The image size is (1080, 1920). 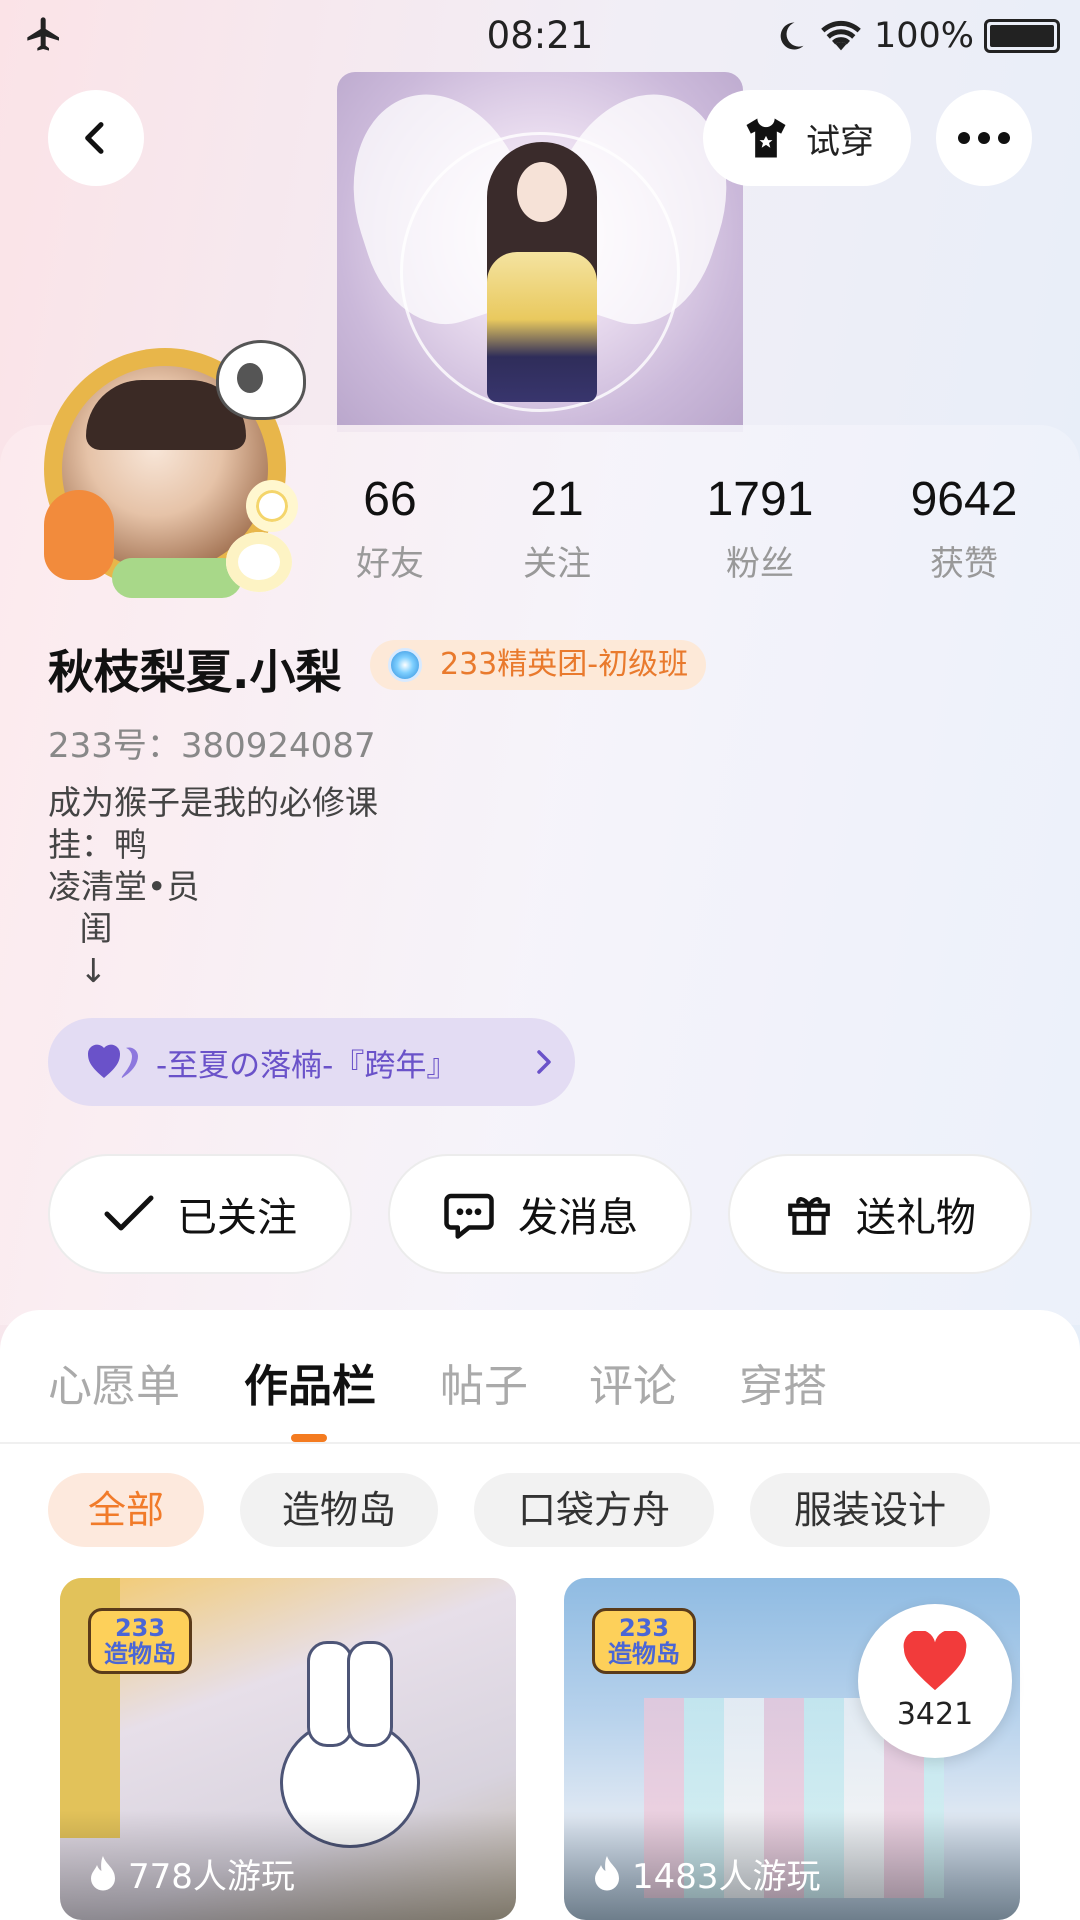 I want to click on stat-following: 21 关注, so click(x=557, y=527).